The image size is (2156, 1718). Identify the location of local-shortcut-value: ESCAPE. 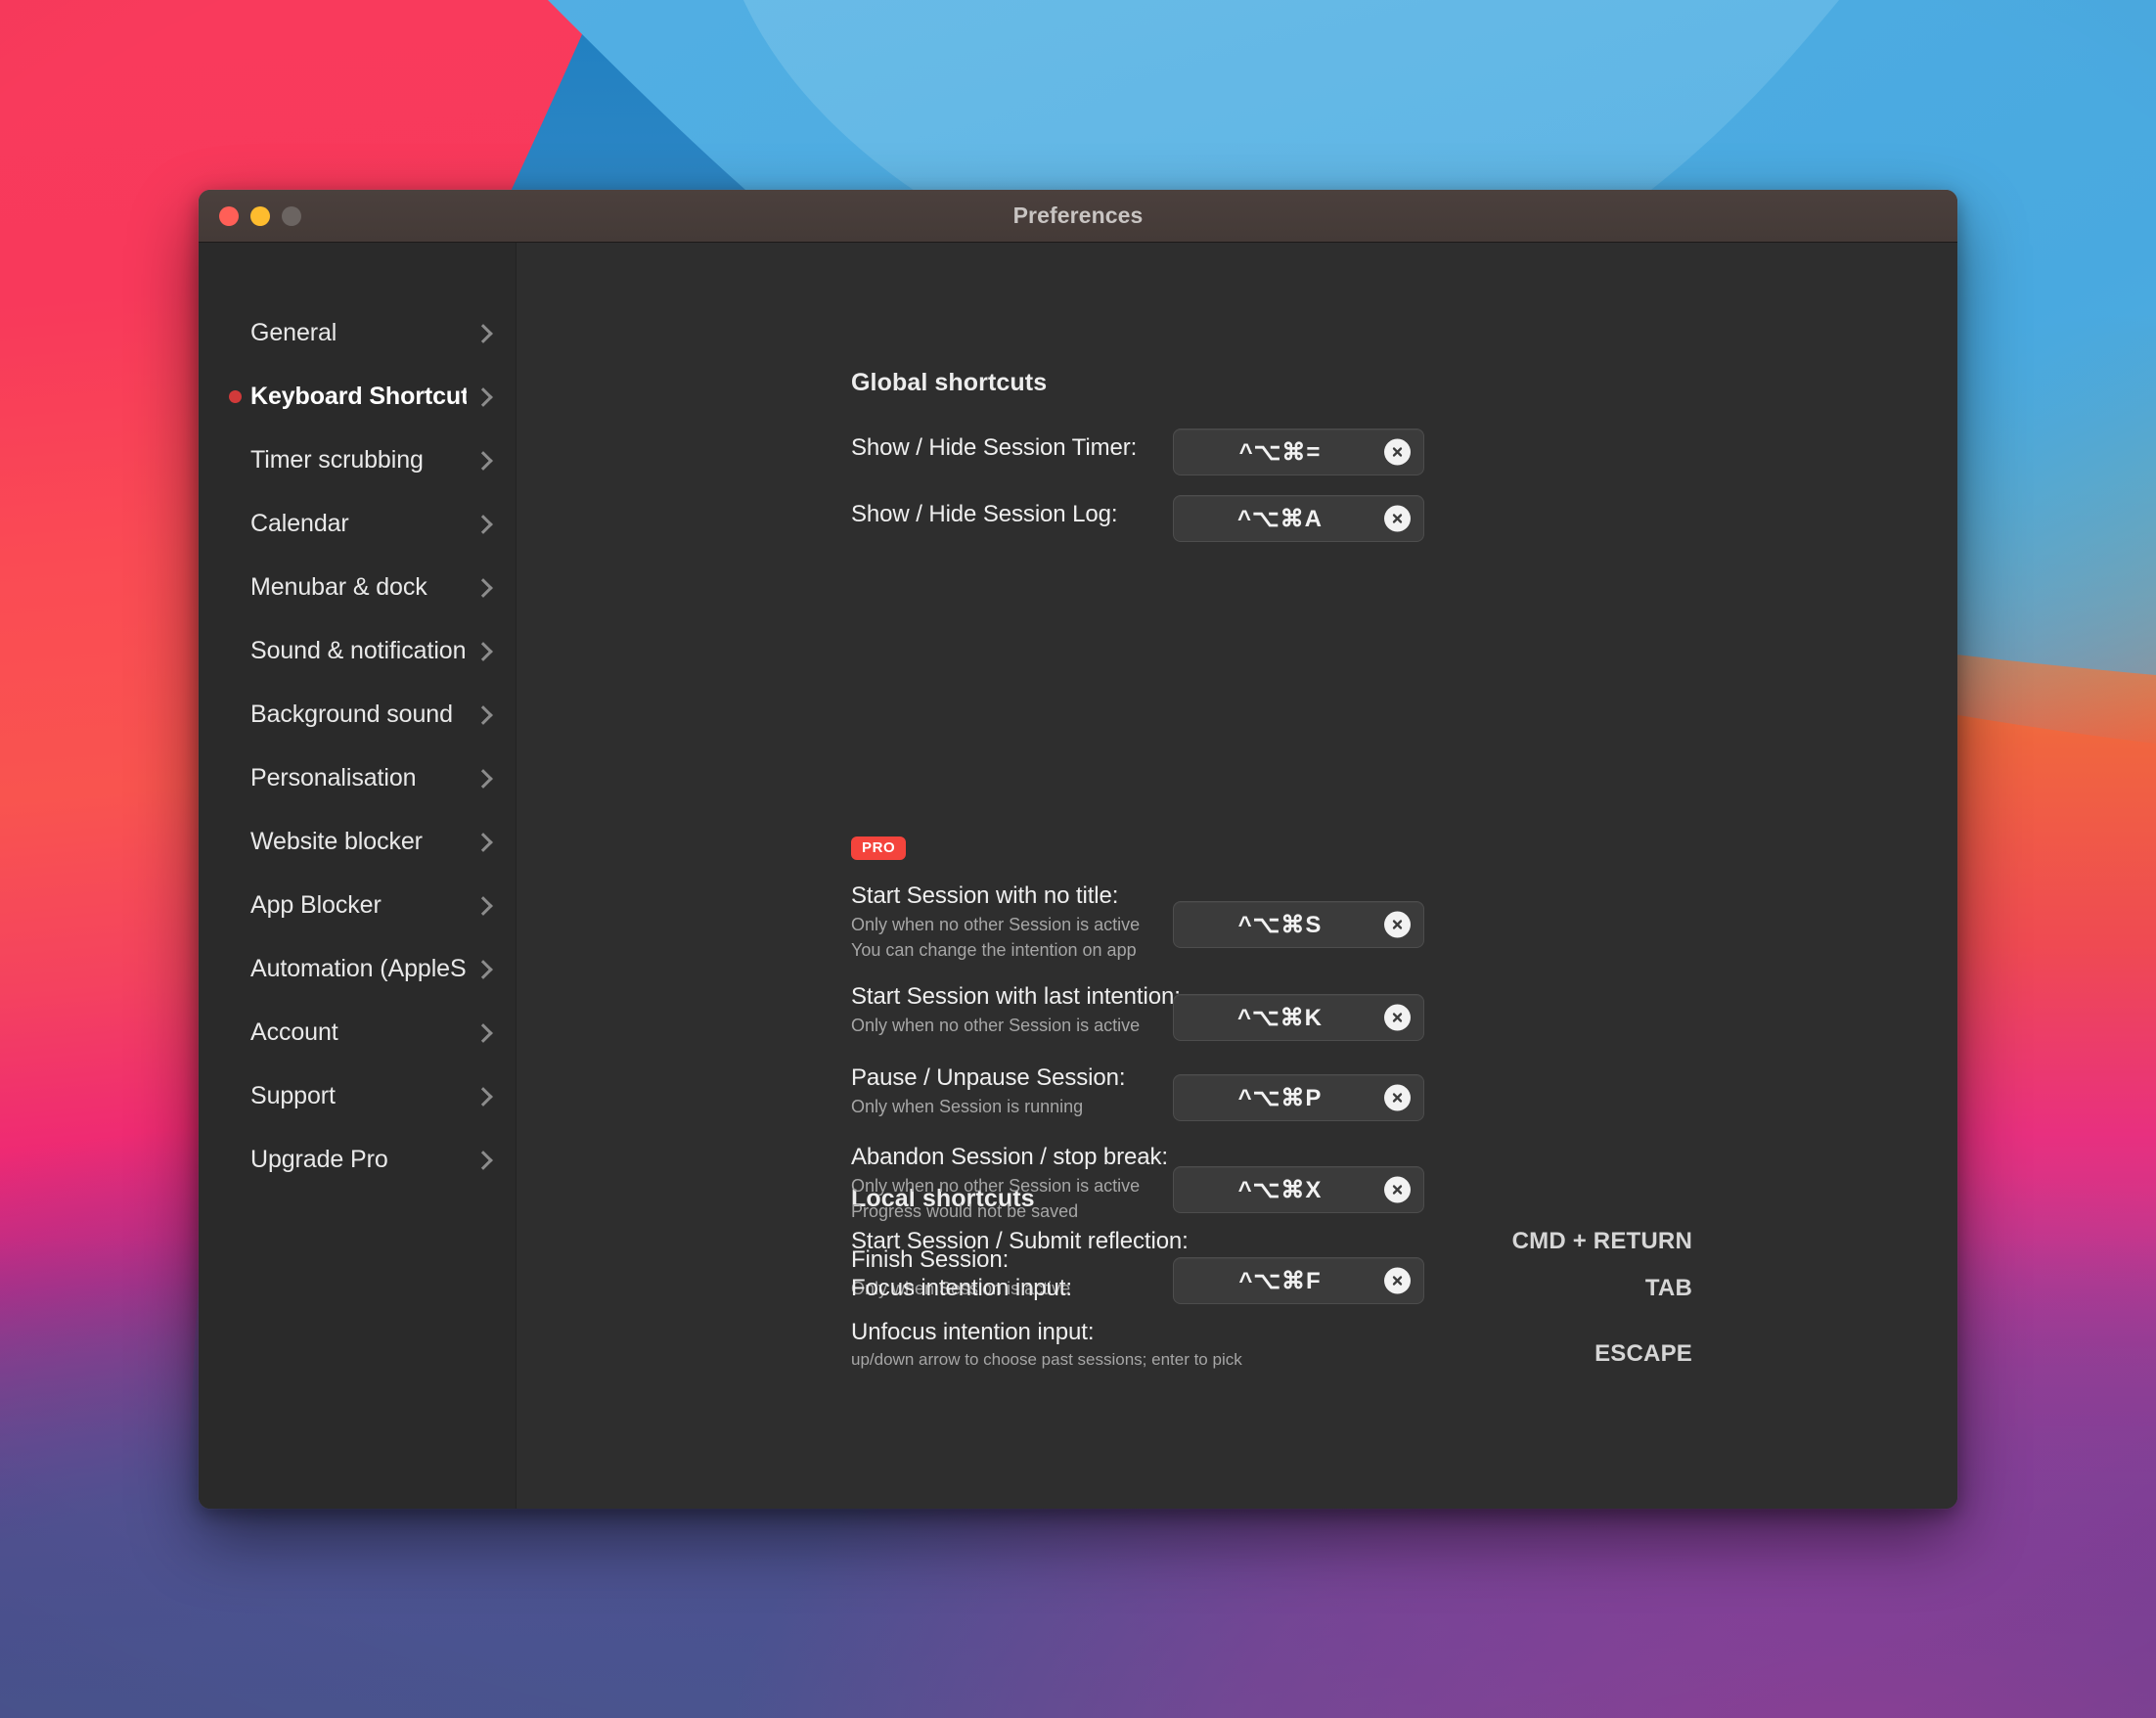
(1643, 1354).